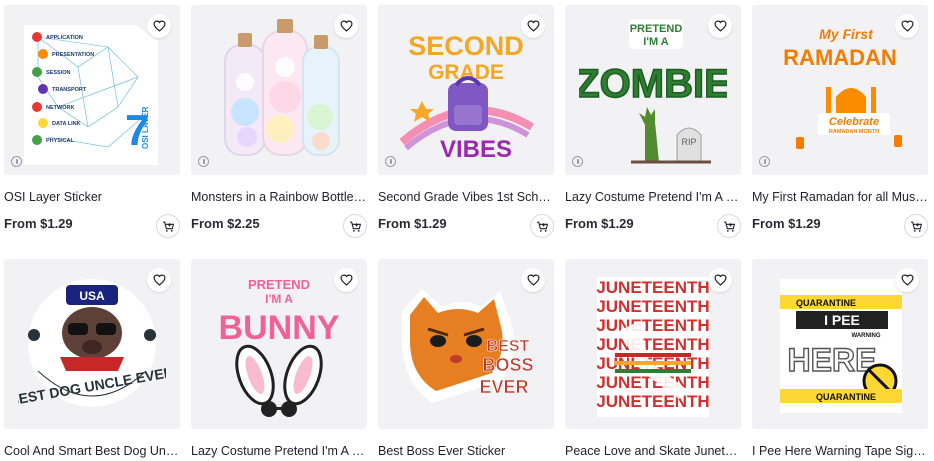  I want to click on svg-text: NETWORK, so click(60, 108).